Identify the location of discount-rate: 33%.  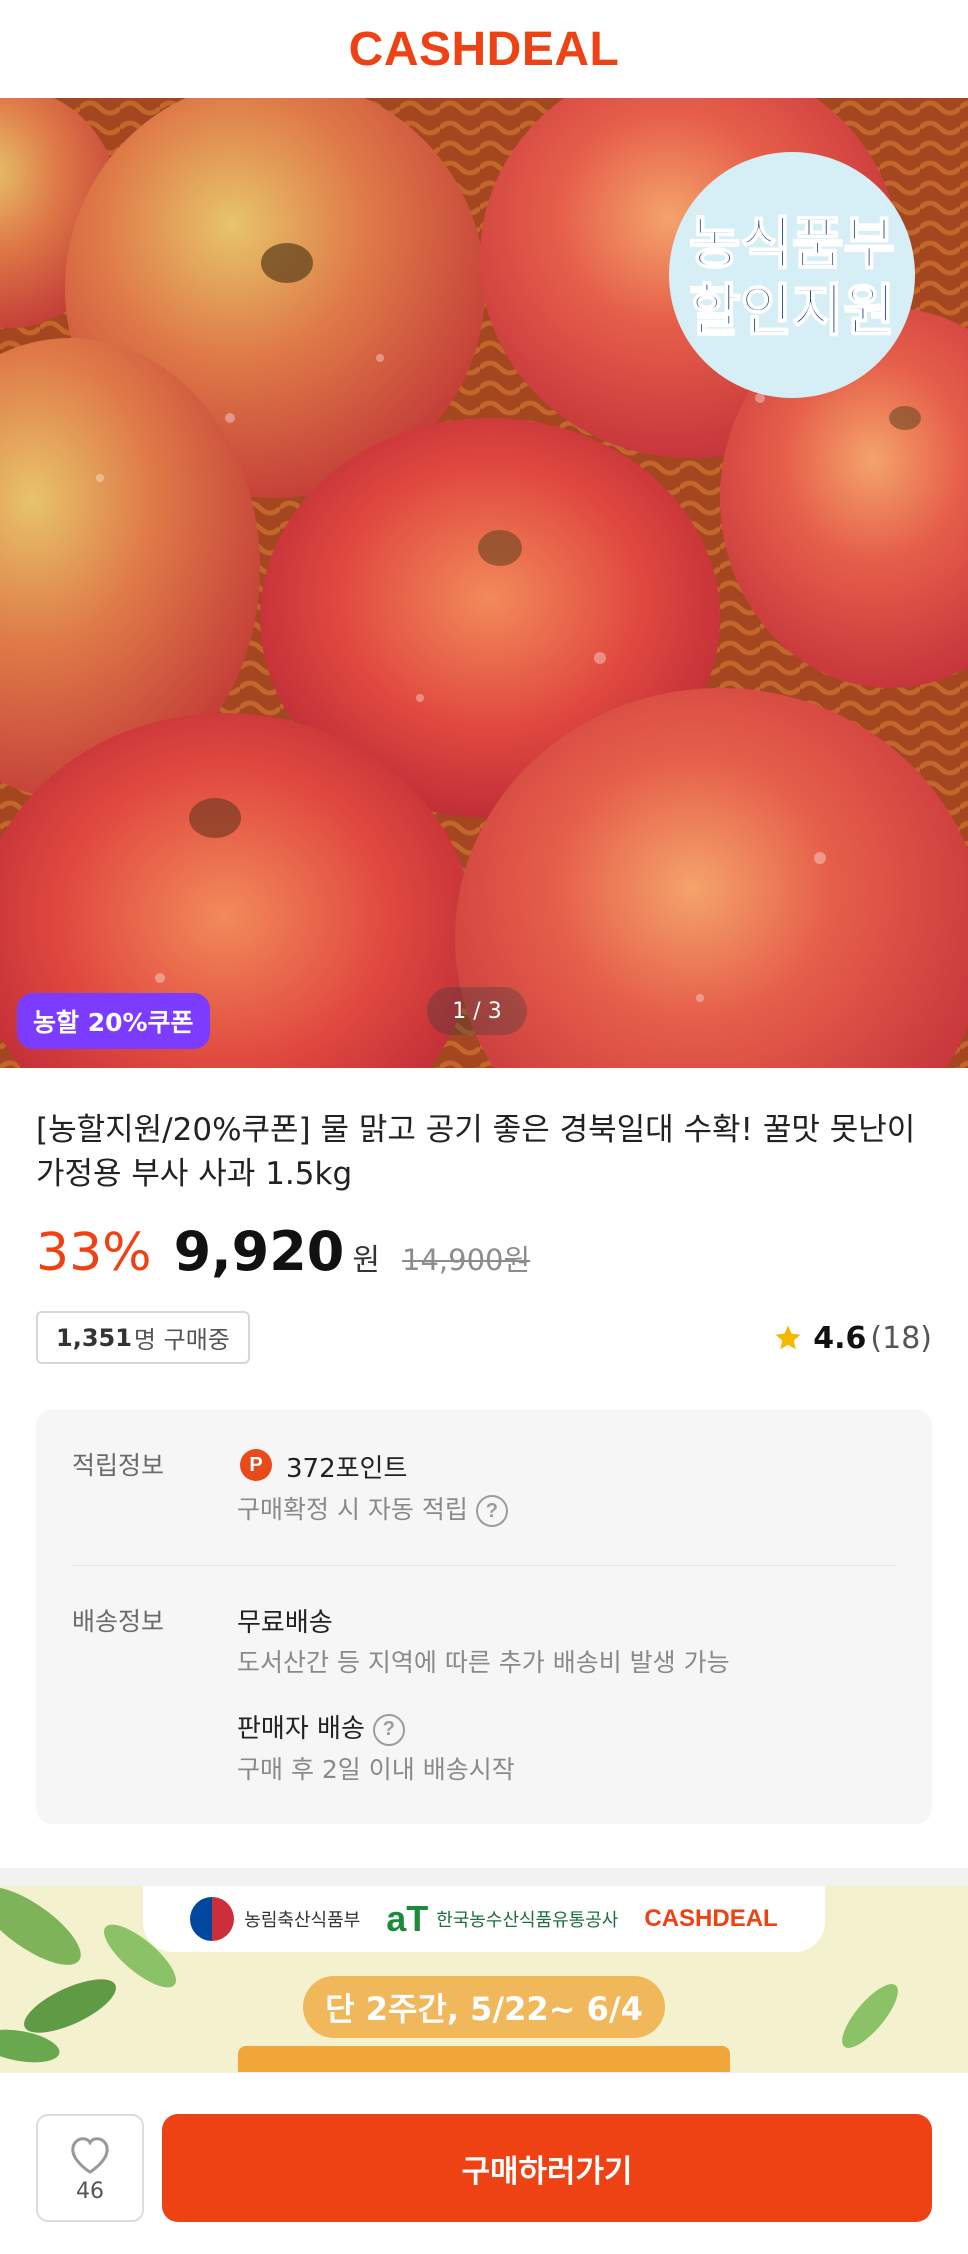
(94, 1253).